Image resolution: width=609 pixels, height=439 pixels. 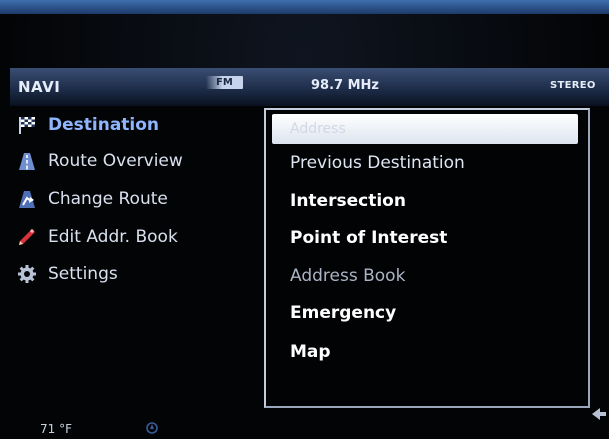 I want to click on radio-band-badge: FM, so click(x=224, y=82).